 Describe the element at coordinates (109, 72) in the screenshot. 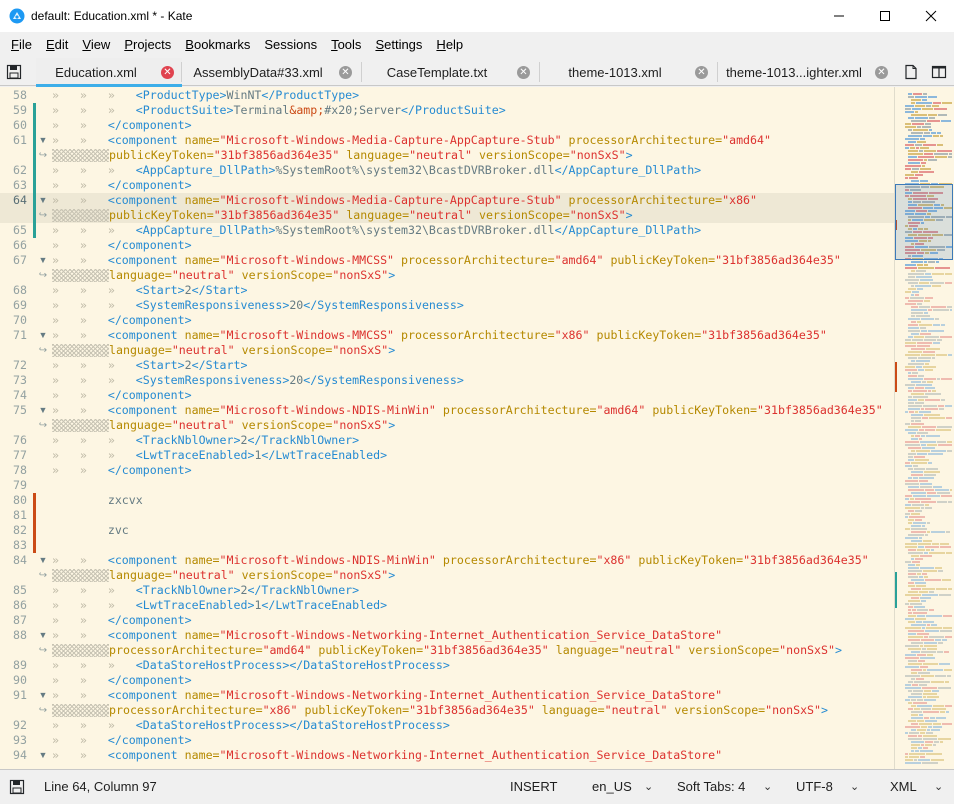

I see `tab-education-xml: Education.xml ✕` at that location.